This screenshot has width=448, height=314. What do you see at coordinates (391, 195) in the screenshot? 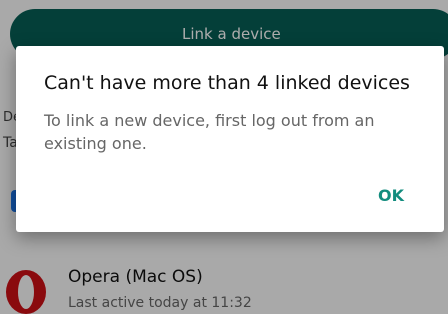
I see `ok-button: OK` at bounding box center [391, 195].